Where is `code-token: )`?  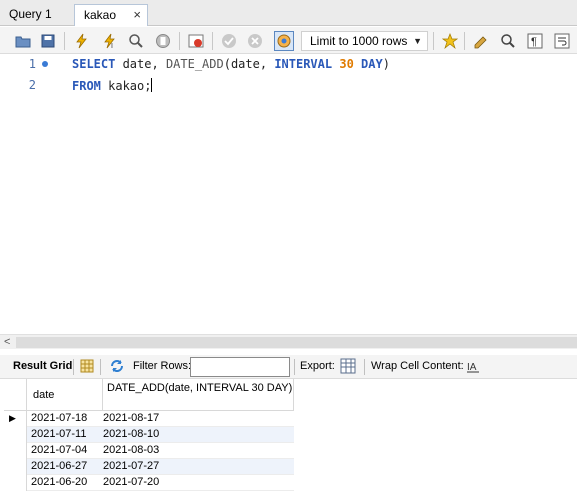
code-token: ) is located at coordinates (386, 64).